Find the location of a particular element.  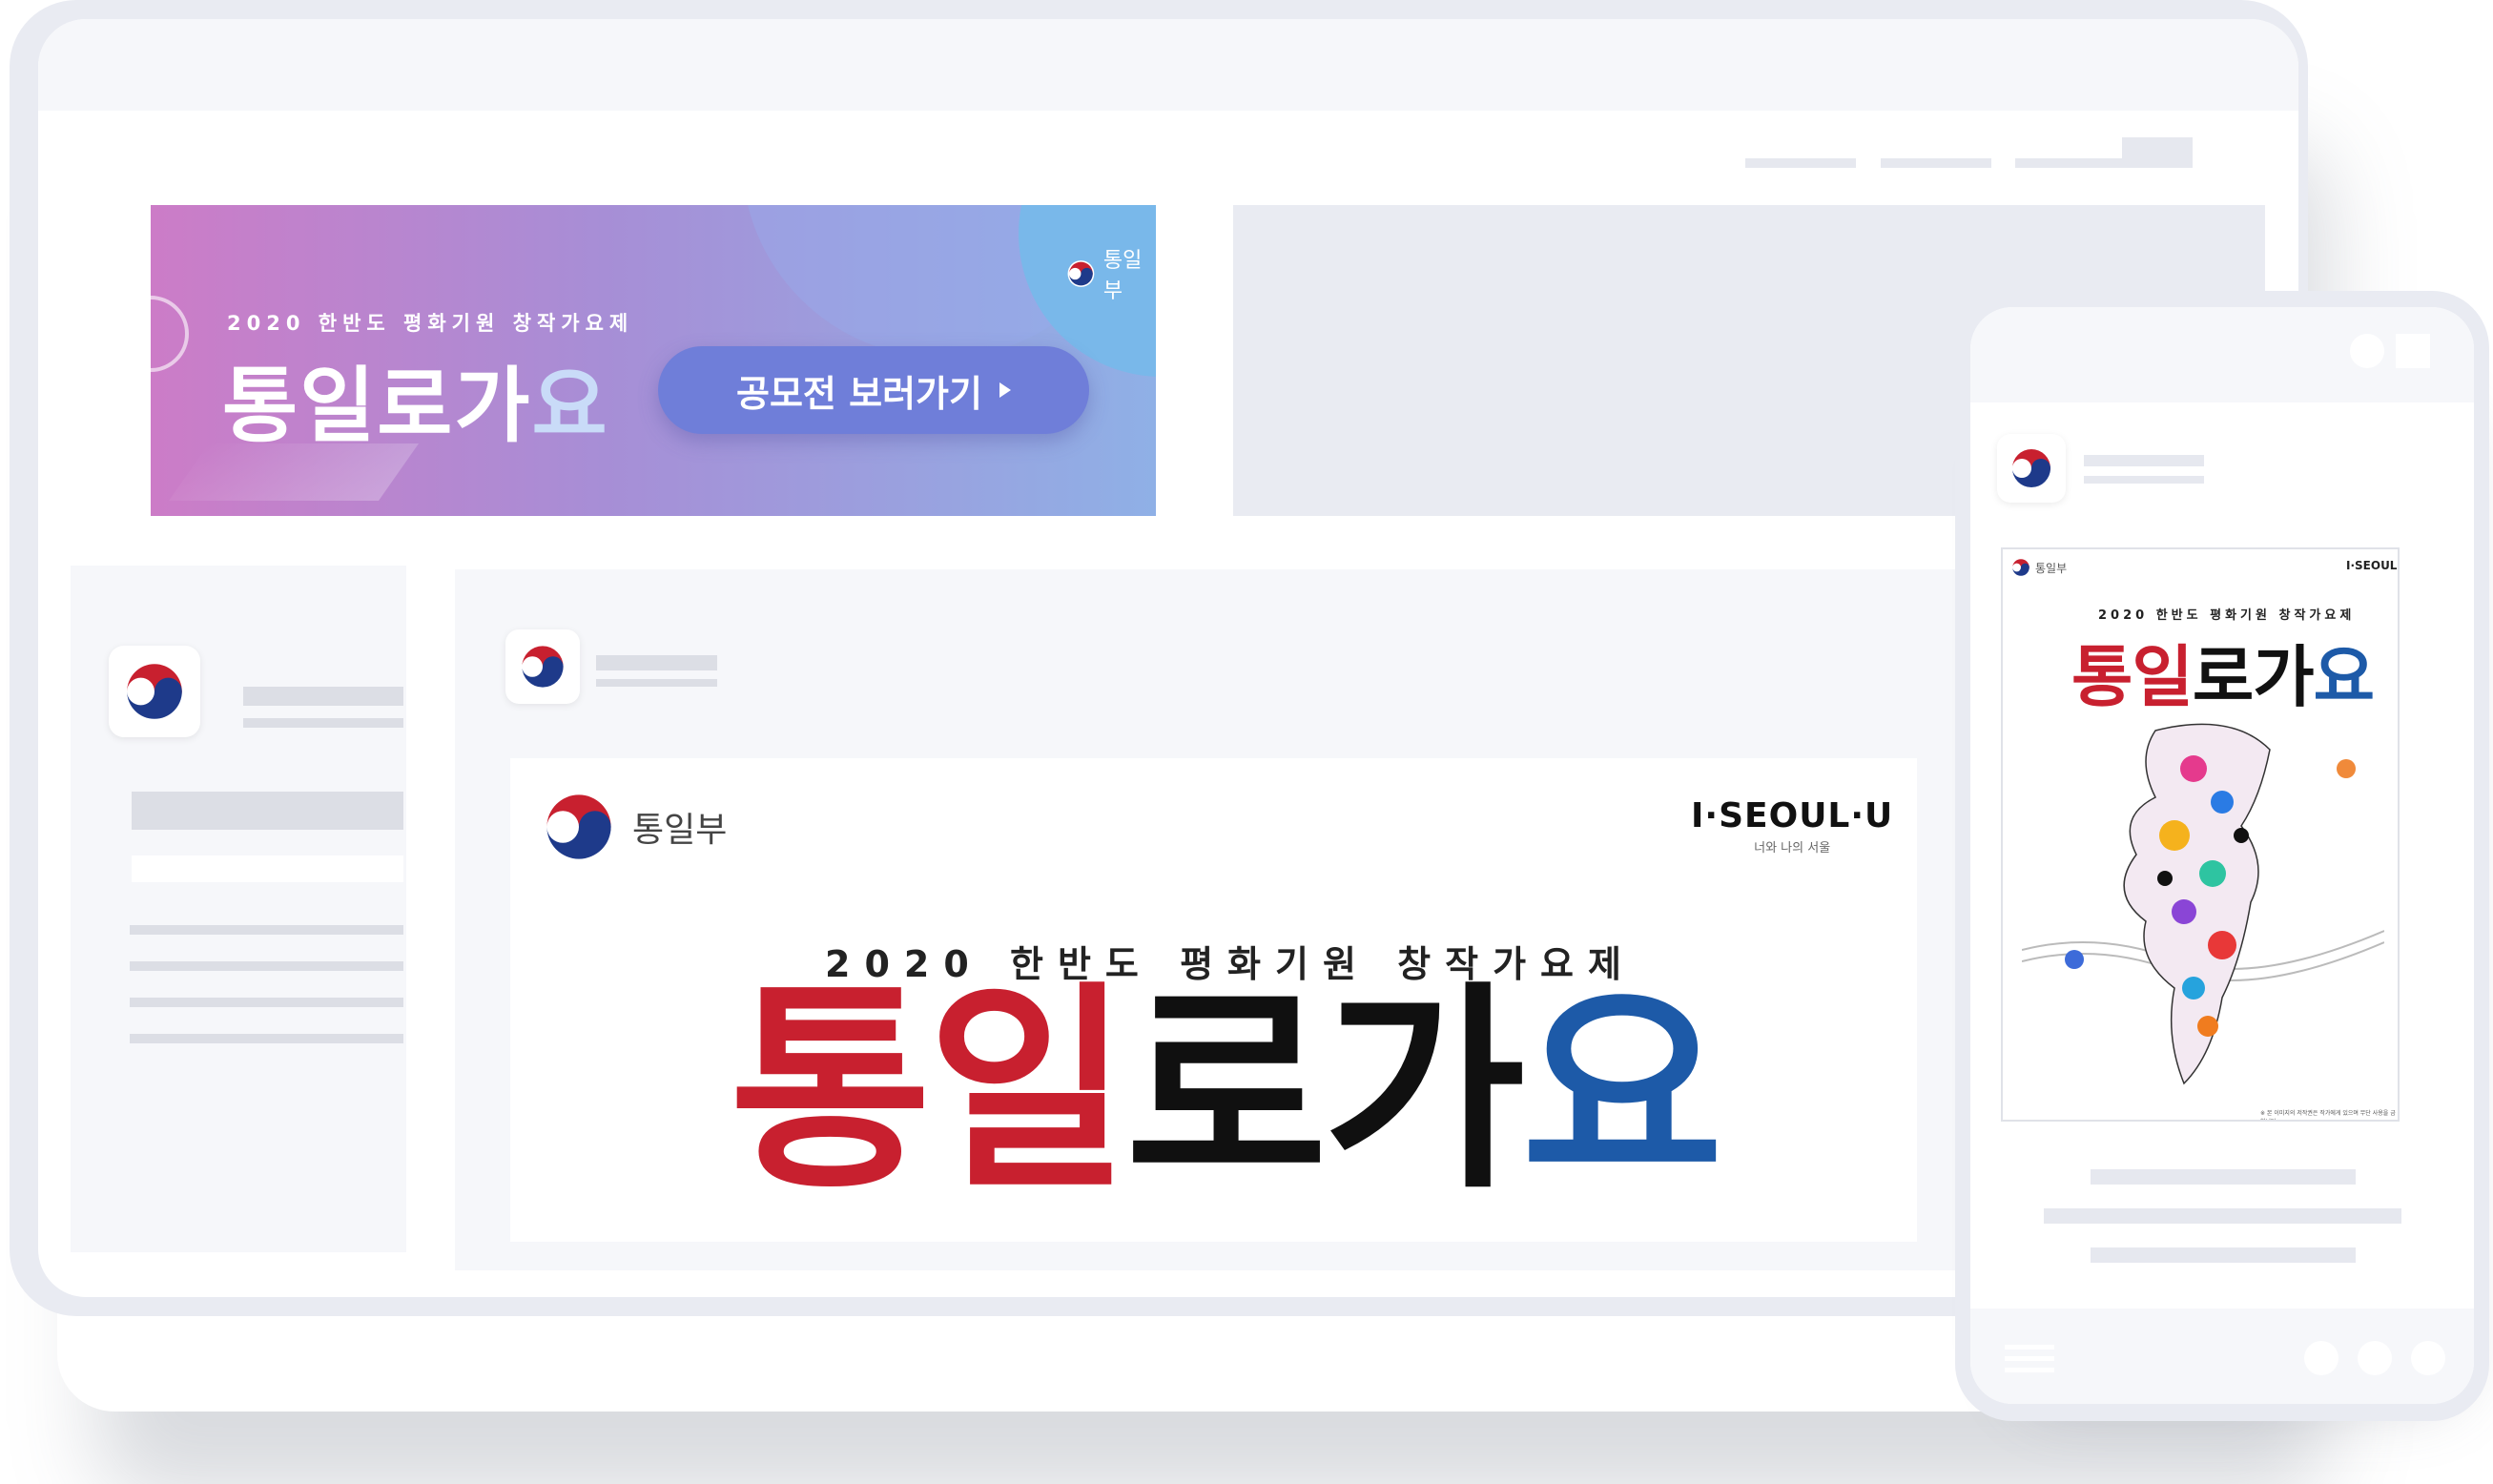

sidebar-block-placeholder is located at coordinates (267, 811).